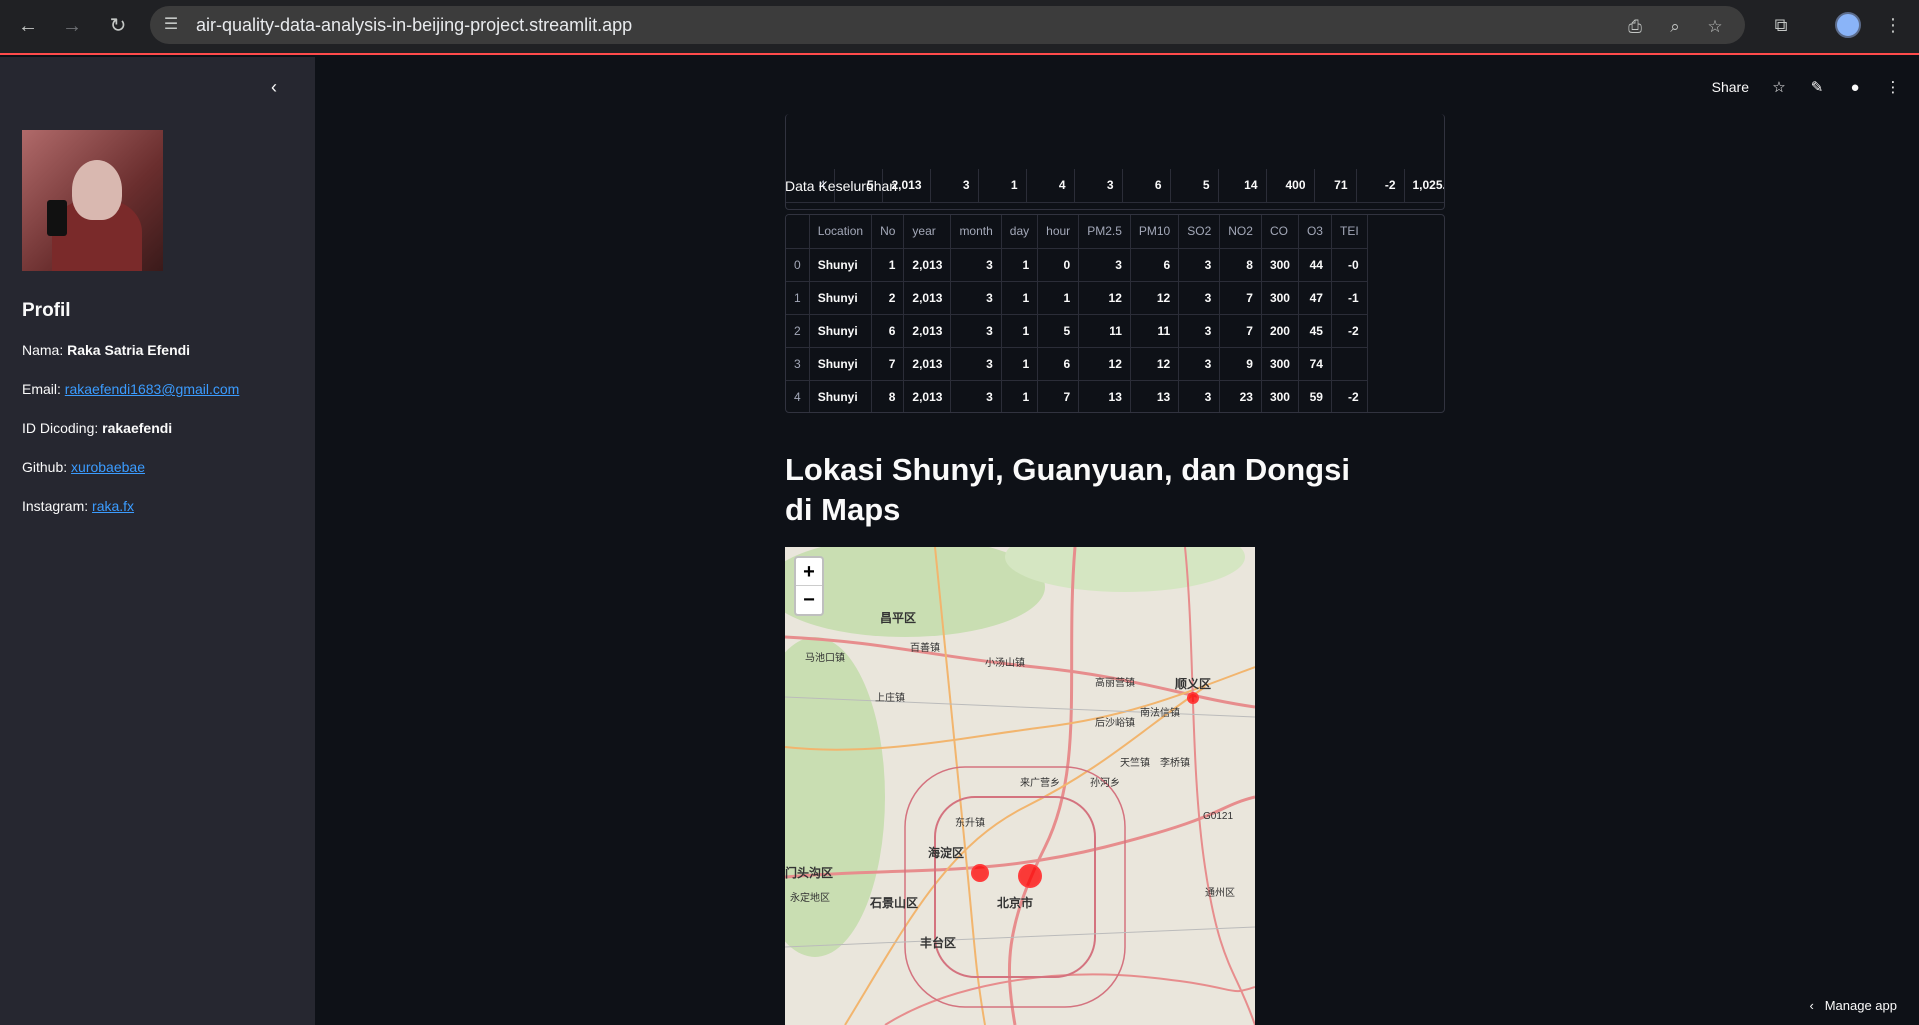  I want to click on column-header: PM2.5, so click(1104, 232).